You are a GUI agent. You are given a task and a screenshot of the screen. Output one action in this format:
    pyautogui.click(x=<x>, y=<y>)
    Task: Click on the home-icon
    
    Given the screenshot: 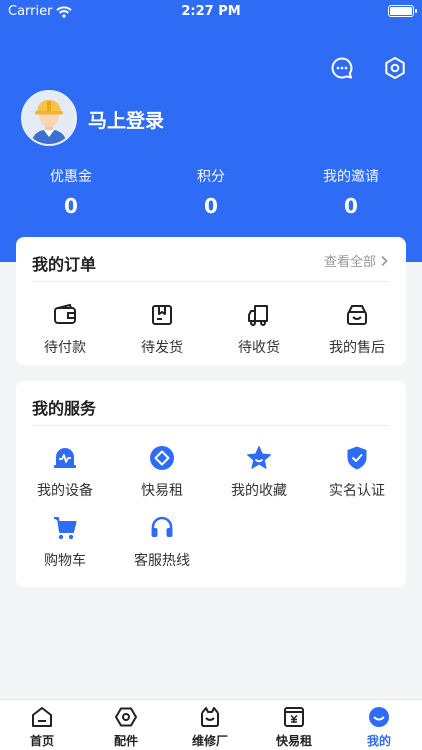 What is the action you would take?
    pyautogui.click(x=42, y=717)
    